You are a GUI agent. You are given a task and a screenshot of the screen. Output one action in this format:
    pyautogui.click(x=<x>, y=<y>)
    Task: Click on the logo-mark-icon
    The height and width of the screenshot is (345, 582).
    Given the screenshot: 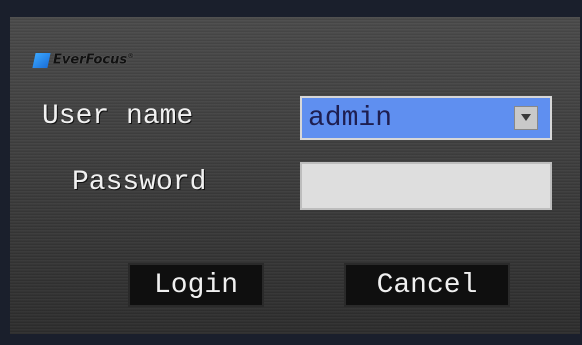 What is the action you would take?
    pyautogui.click(x=41, y=60)
    